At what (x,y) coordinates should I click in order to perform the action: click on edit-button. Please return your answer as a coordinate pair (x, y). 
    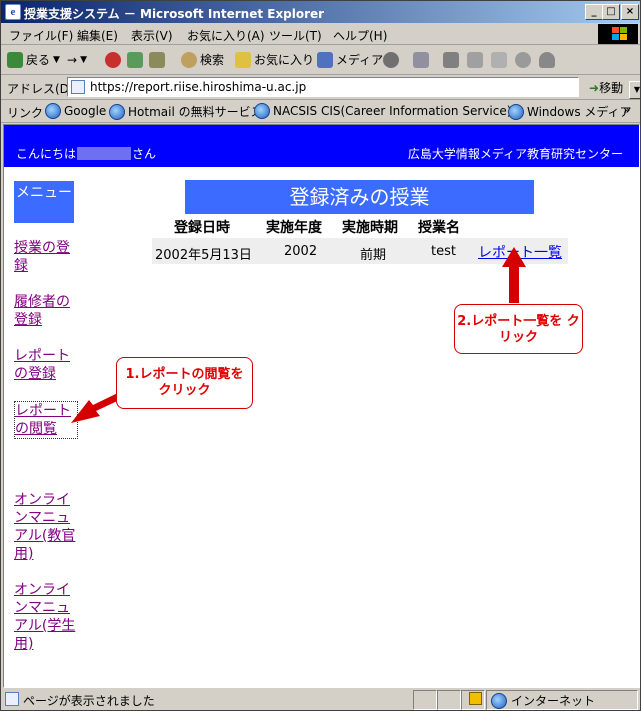
    Looking at the image, I should click on (475, 60).